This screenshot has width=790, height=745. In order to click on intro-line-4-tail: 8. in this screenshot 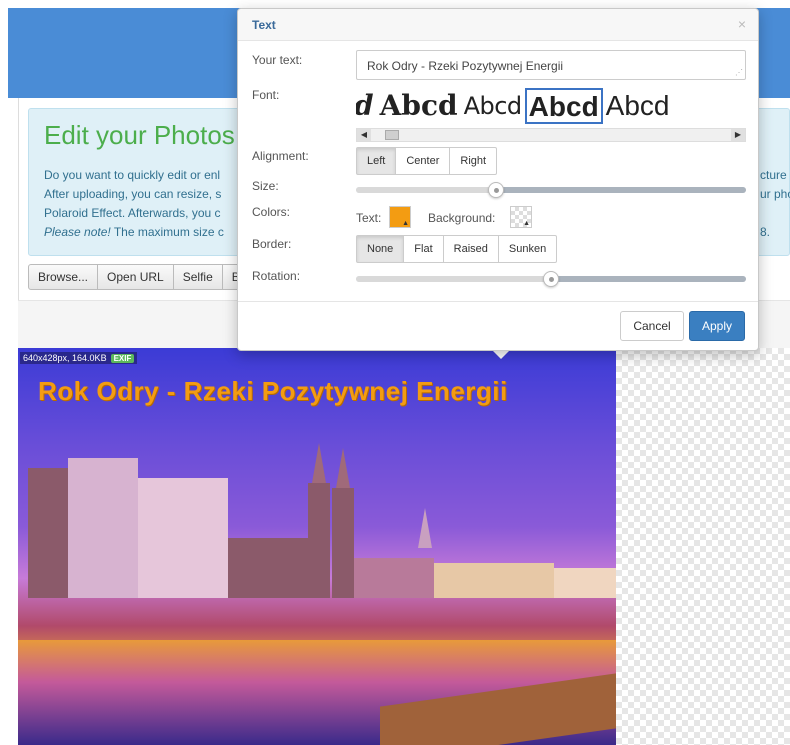, I will do `click(765, 232)`.